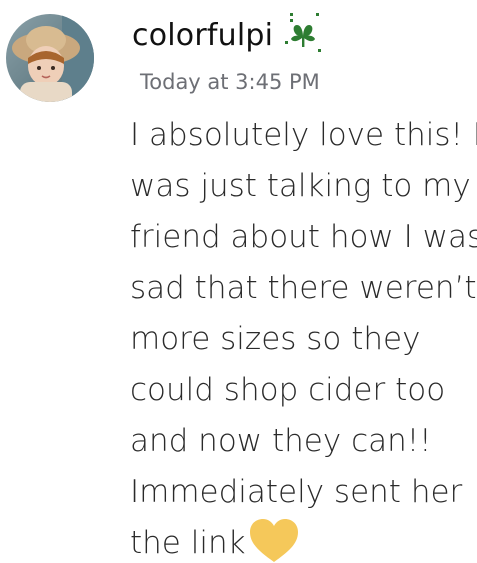 The image size is (477, 563). What do you see at coordinates (300, 186) in the screenshot?
I see `message-line: was just talking to my` at bounding box center [300, 186].